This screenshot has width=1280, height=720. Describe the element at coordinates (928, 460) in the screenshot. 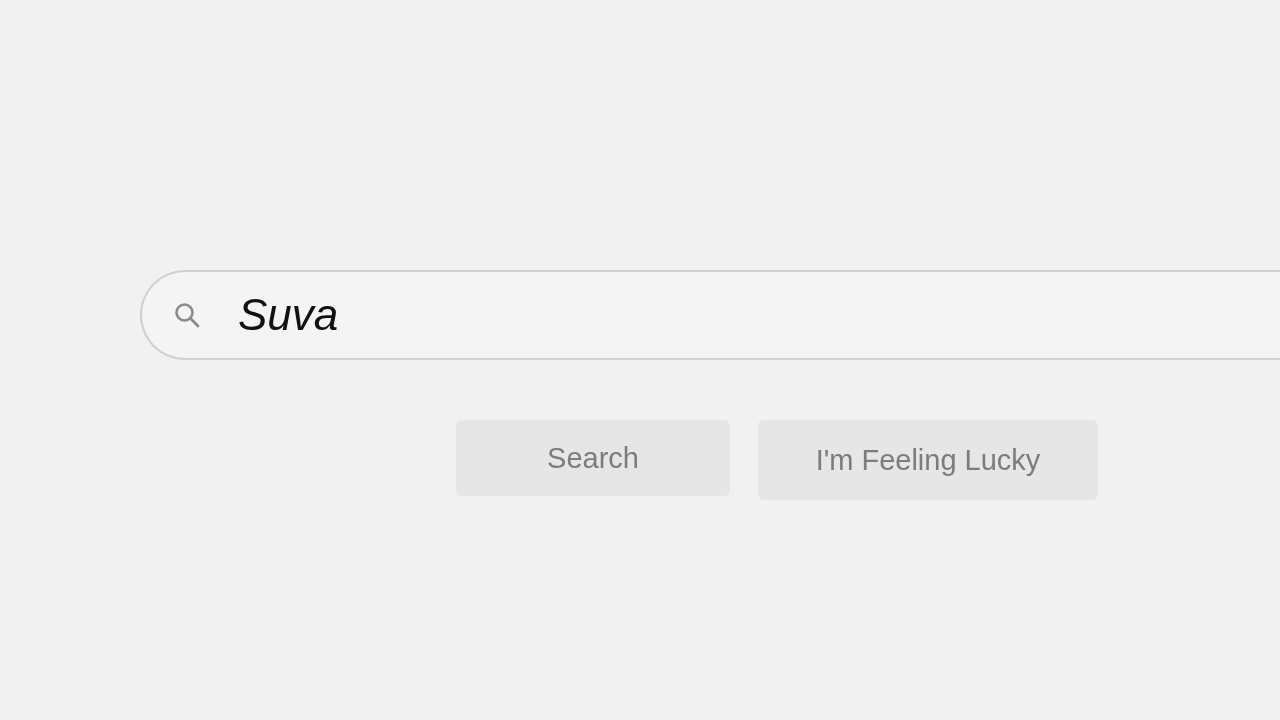

I see `lucky-button: I'm Feeling Lucky` at that location.